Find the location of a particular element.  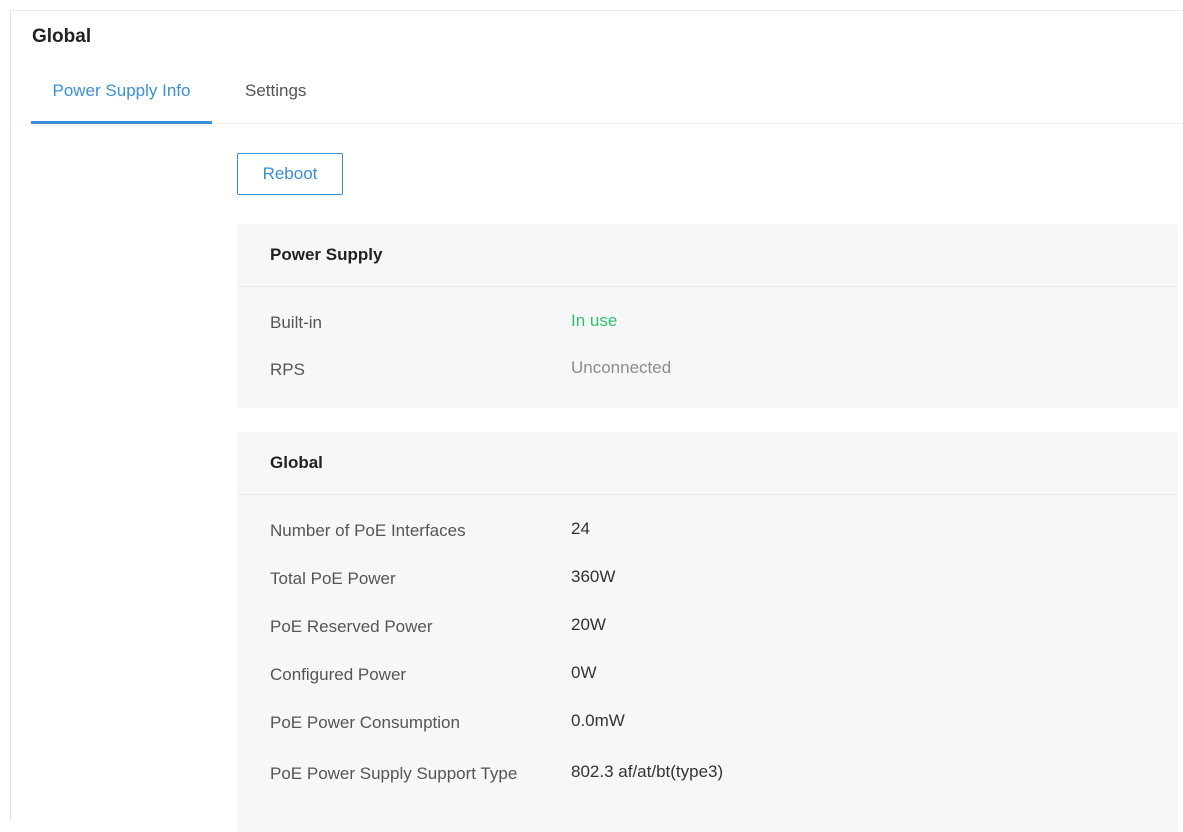

rps-label: RPS is located at coordinates (402, 370).